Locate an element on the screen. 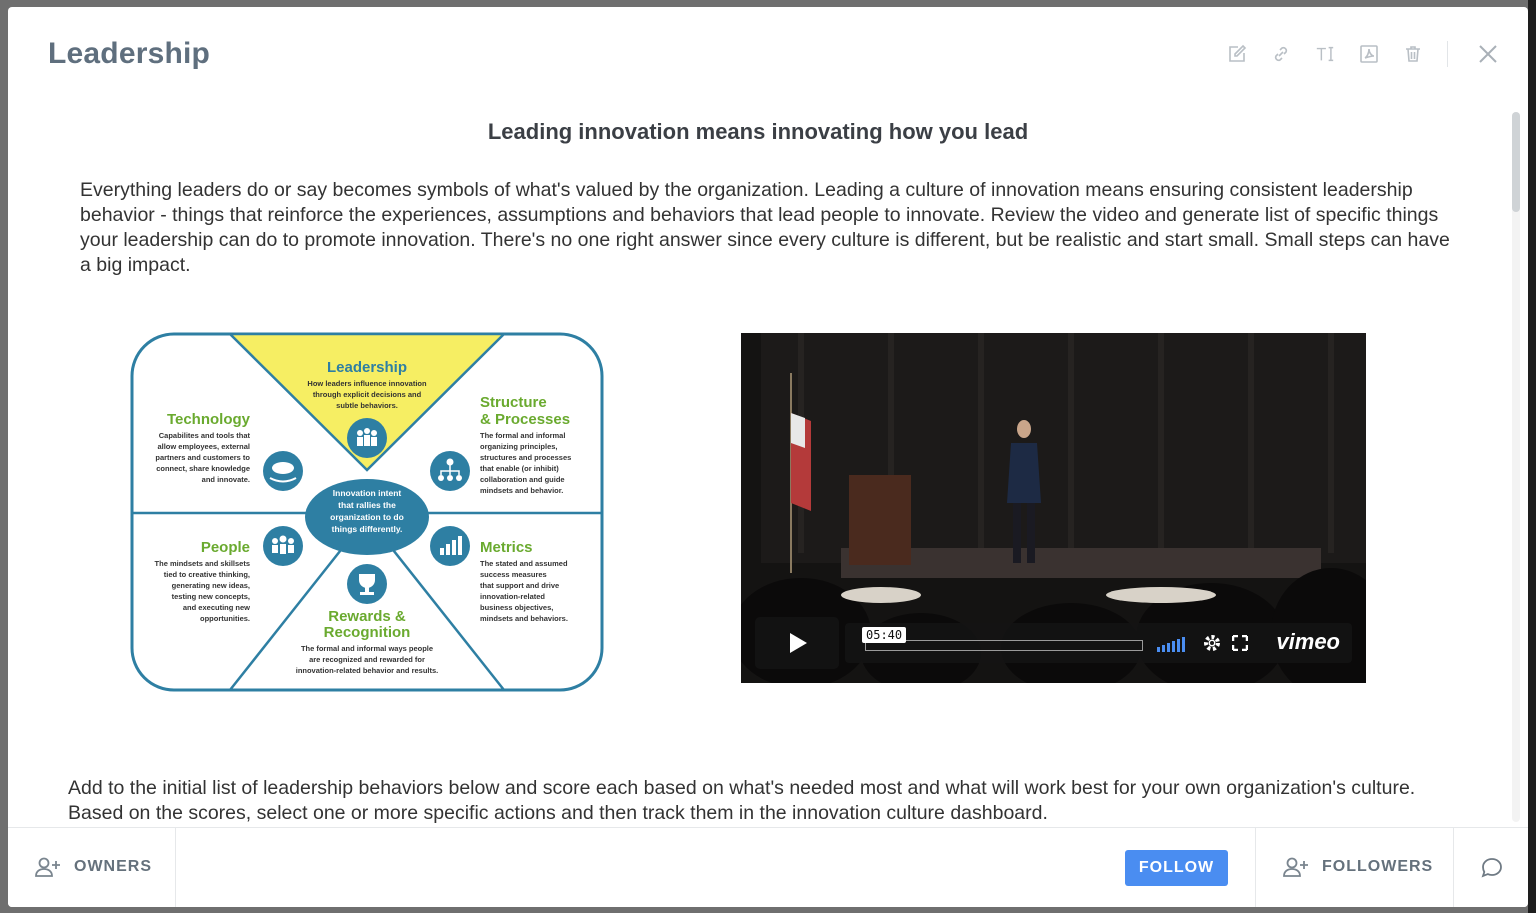  modal-header: Leadership is located at coordinates (768, 54).